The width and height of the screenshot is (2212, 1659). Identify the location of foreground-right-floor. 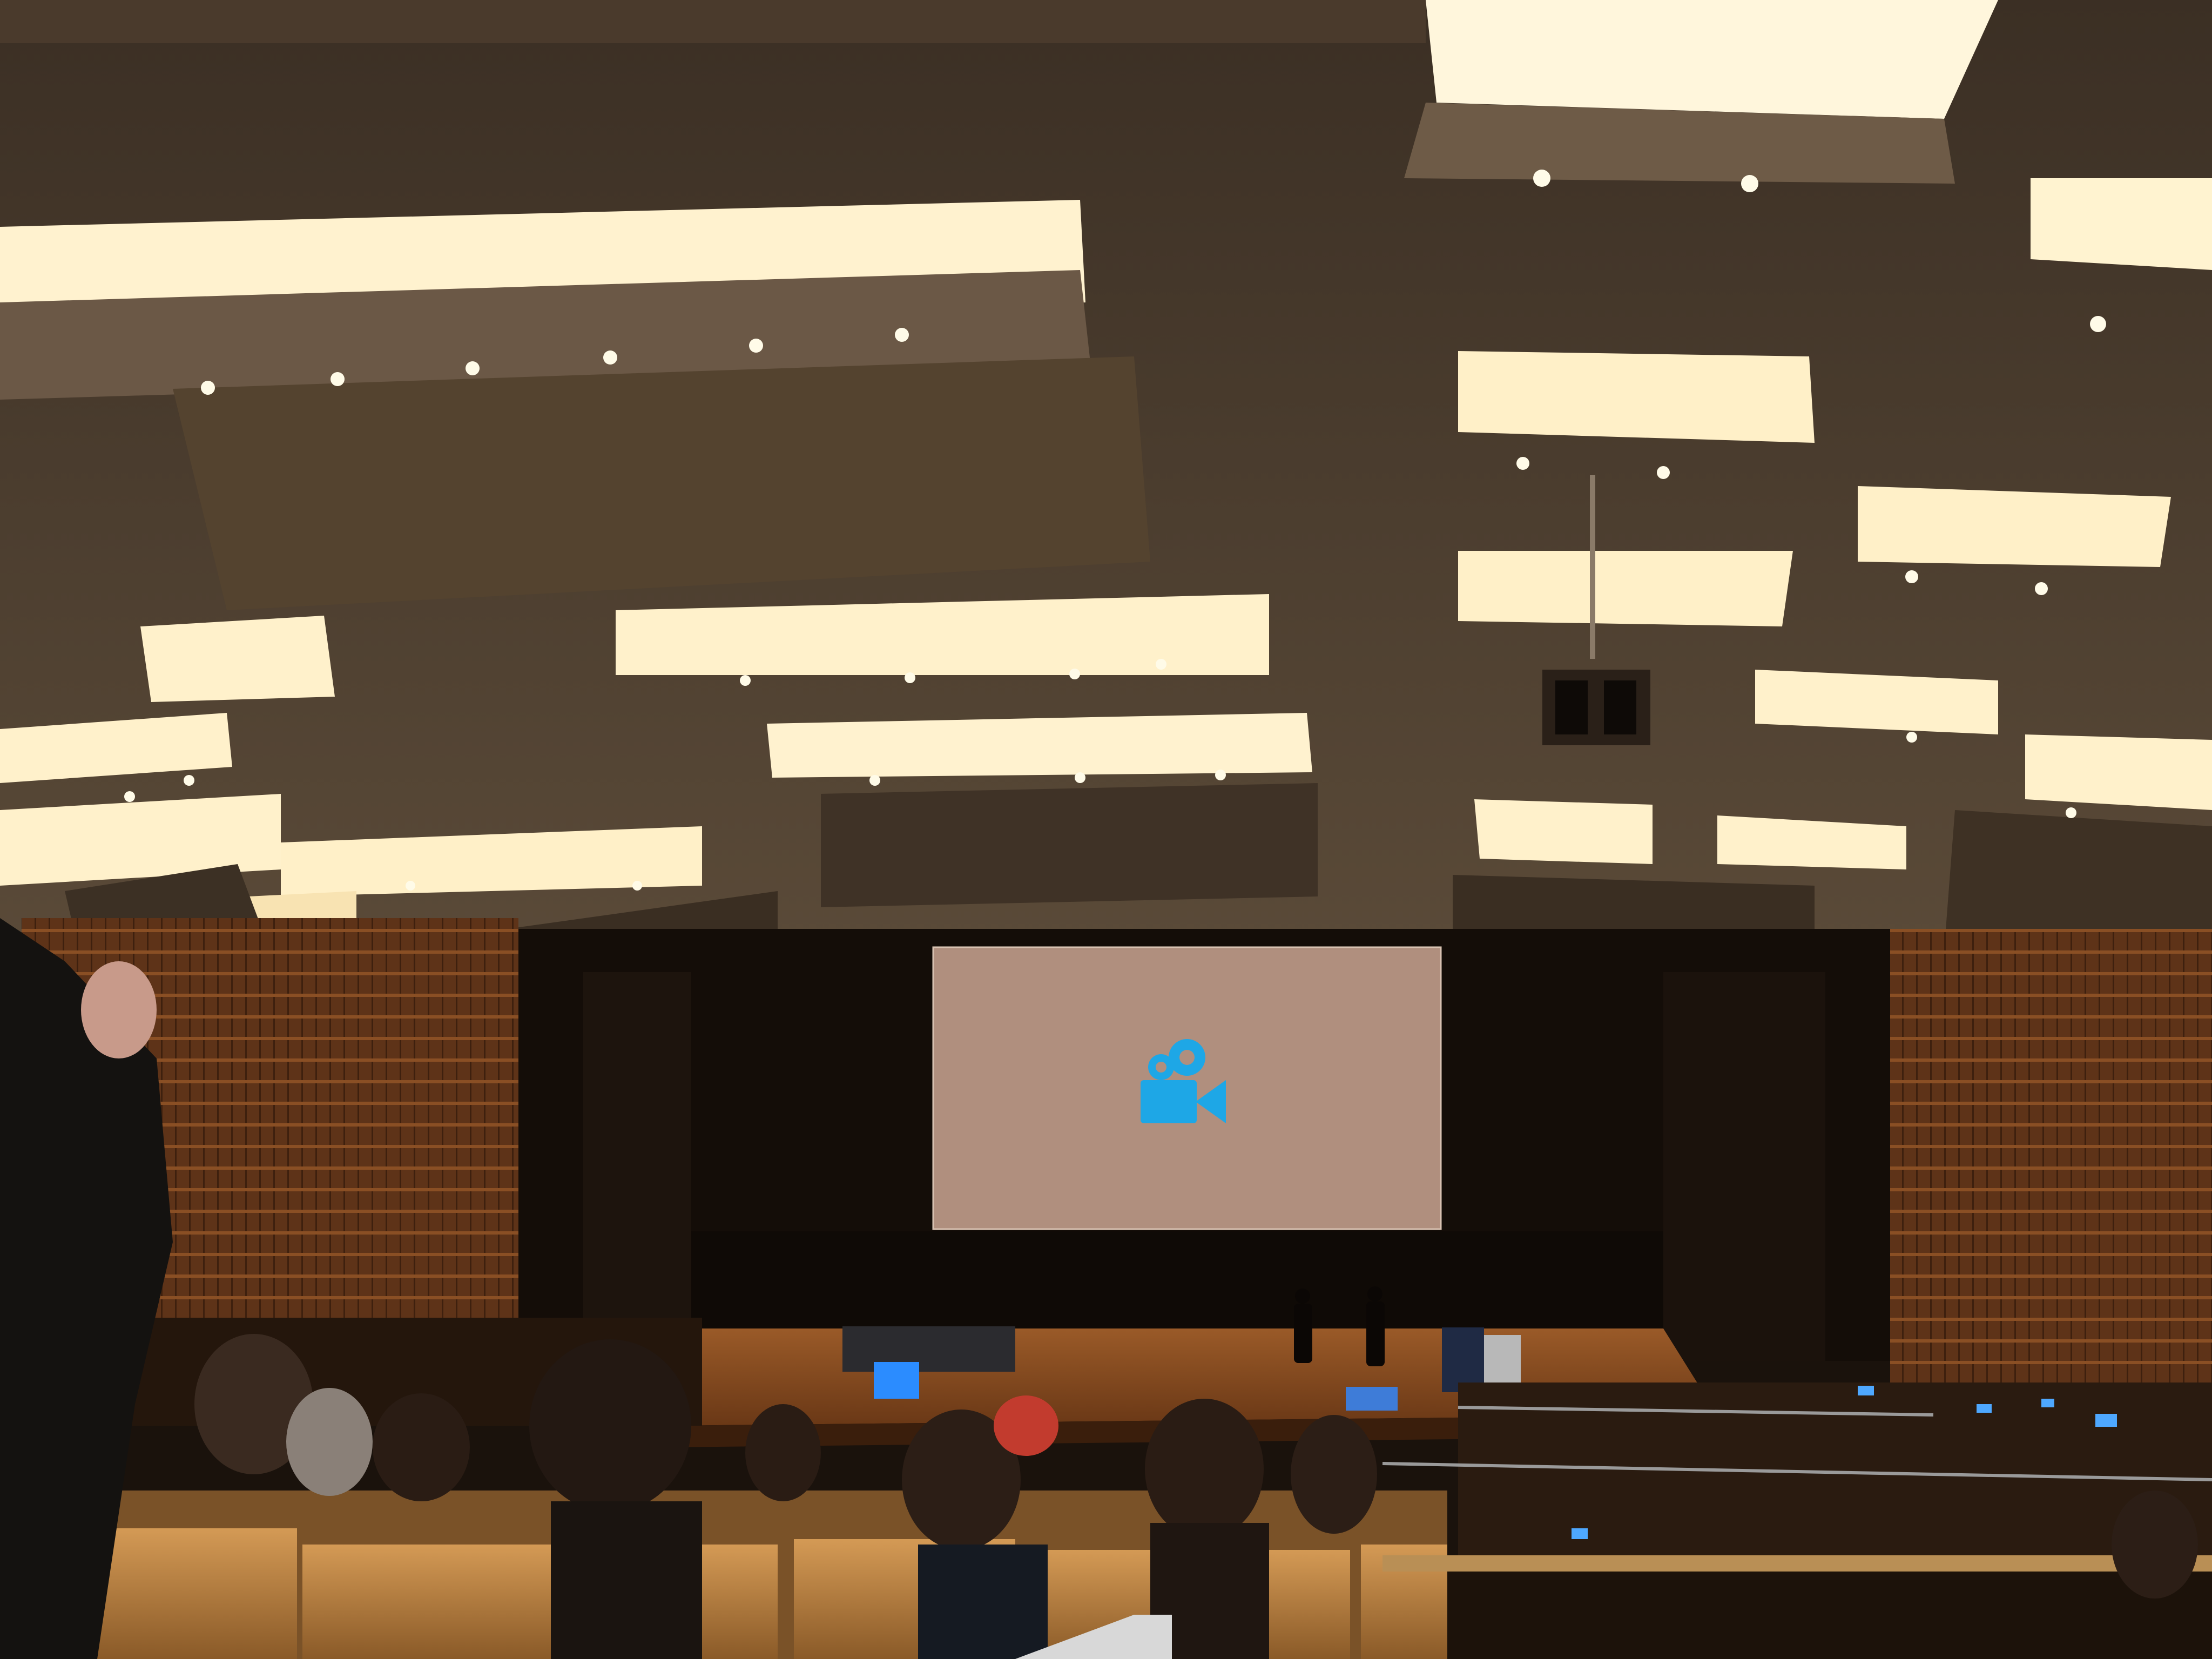
(1829, 1615).